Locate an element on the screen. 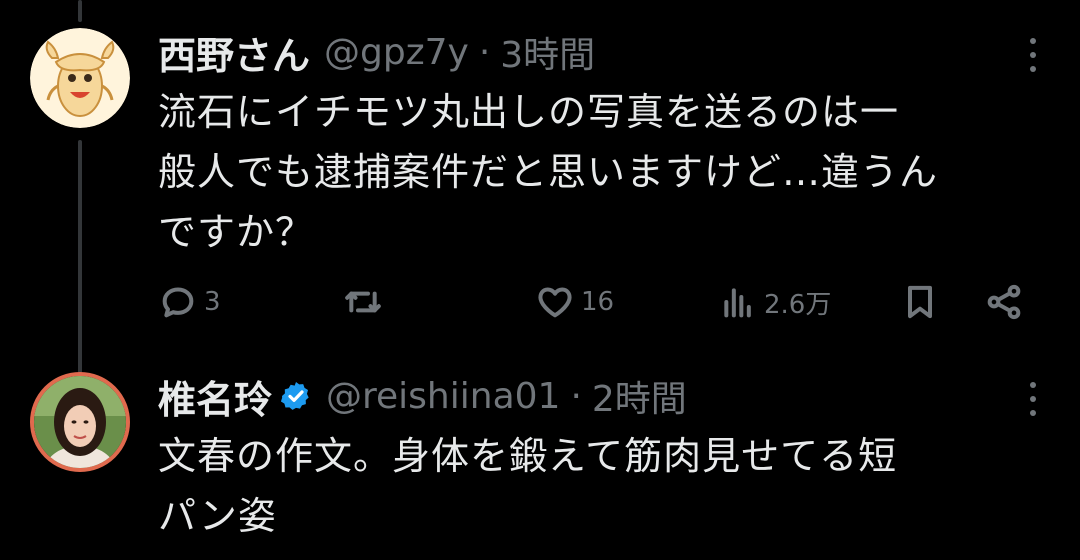 The width and height of the screenshot is (1080, 560). tweet-header: 椎名玲 @reishiina01 · 2時間 is located at coordinates (422, 396).